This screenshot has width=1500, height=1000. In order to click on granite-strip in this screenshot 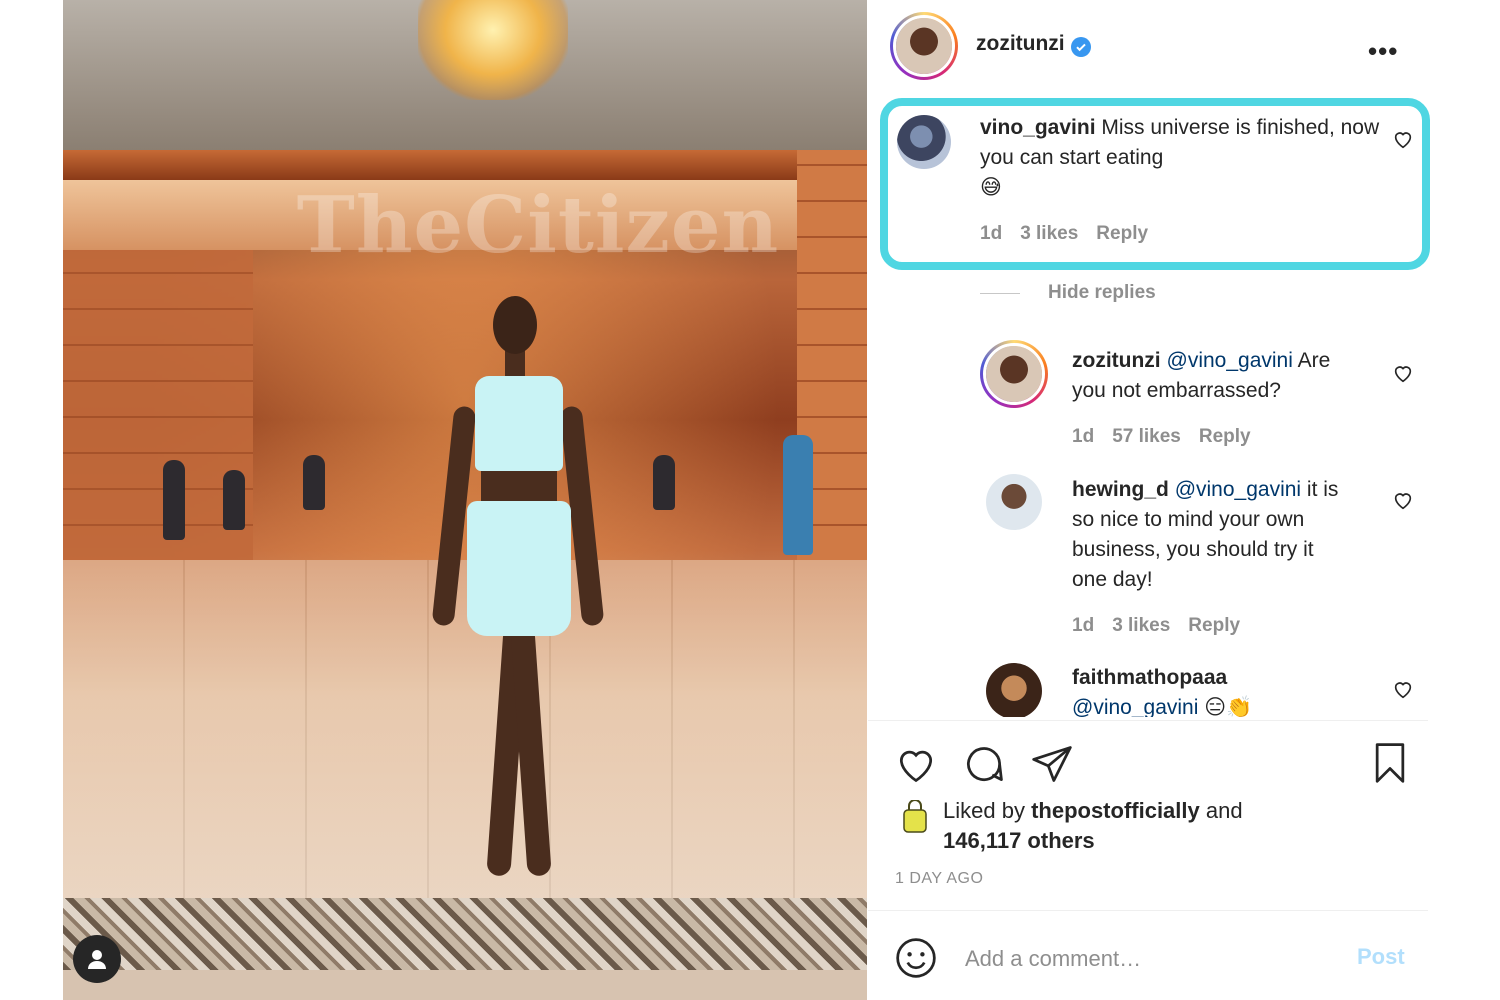, I will do `click(465, 934)`.